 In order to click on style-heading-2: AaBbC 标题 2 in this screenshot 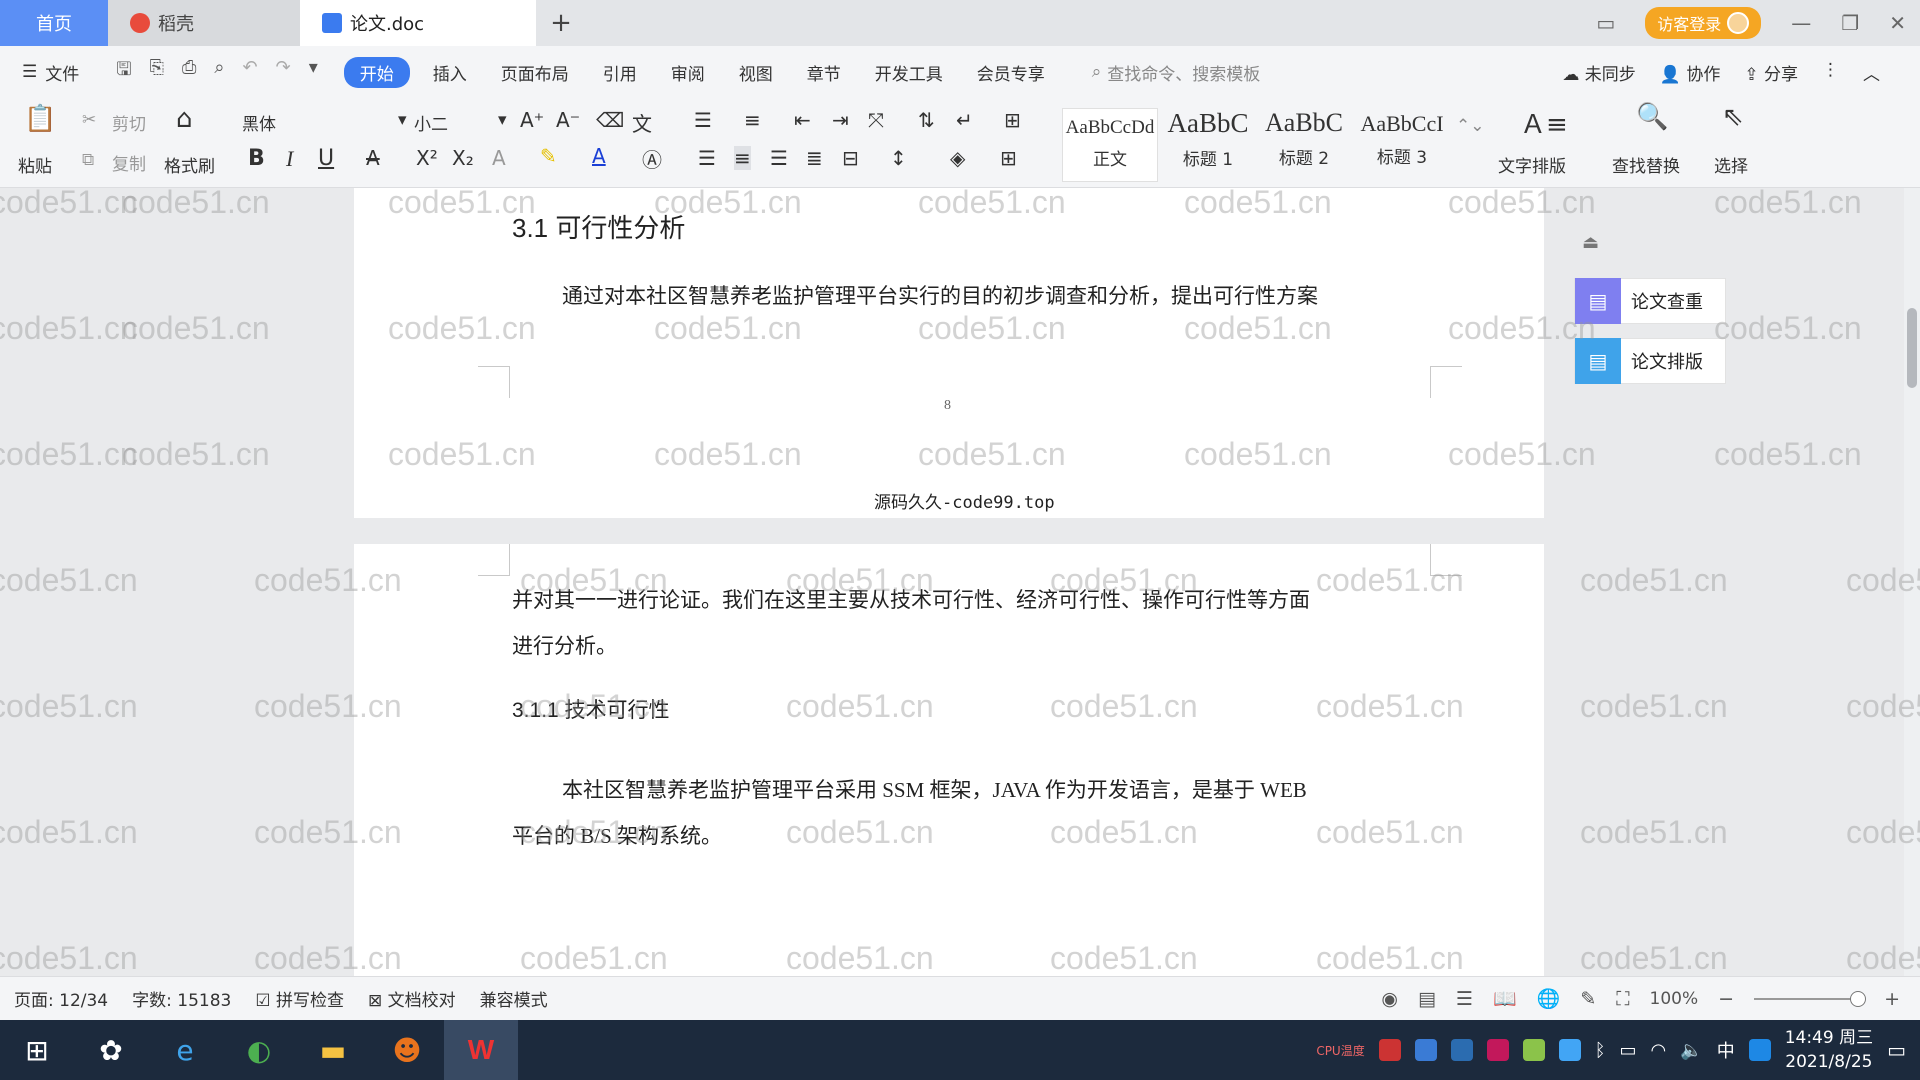, I will do `click(1304, 145)`.